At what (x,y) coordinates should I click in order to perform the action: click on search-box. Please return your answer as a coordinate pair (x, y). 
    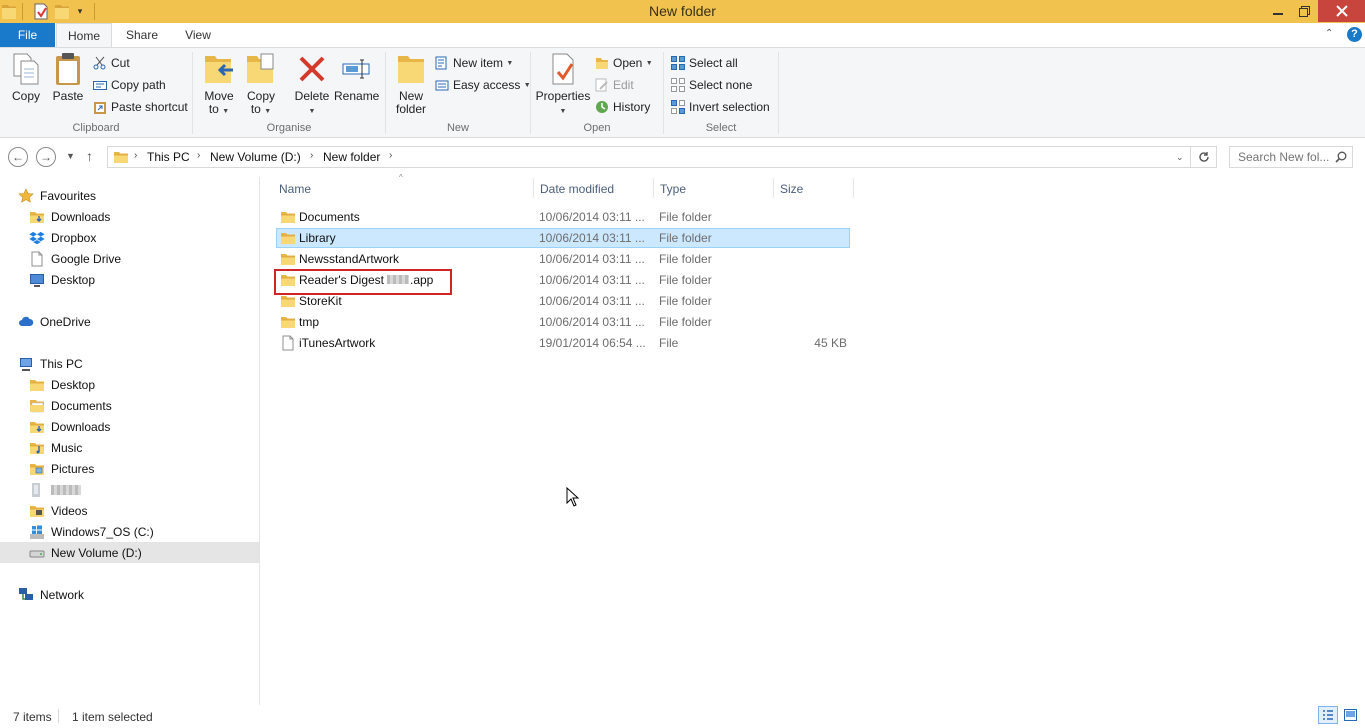
    Looking at the image, I should click on (1291, 157).